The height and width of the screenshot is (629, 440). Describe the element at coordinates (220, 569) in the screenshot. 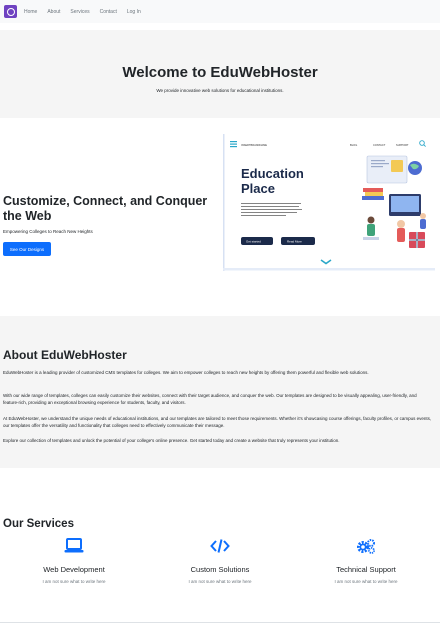

I see `service-name: Custom Solutions` at that location.